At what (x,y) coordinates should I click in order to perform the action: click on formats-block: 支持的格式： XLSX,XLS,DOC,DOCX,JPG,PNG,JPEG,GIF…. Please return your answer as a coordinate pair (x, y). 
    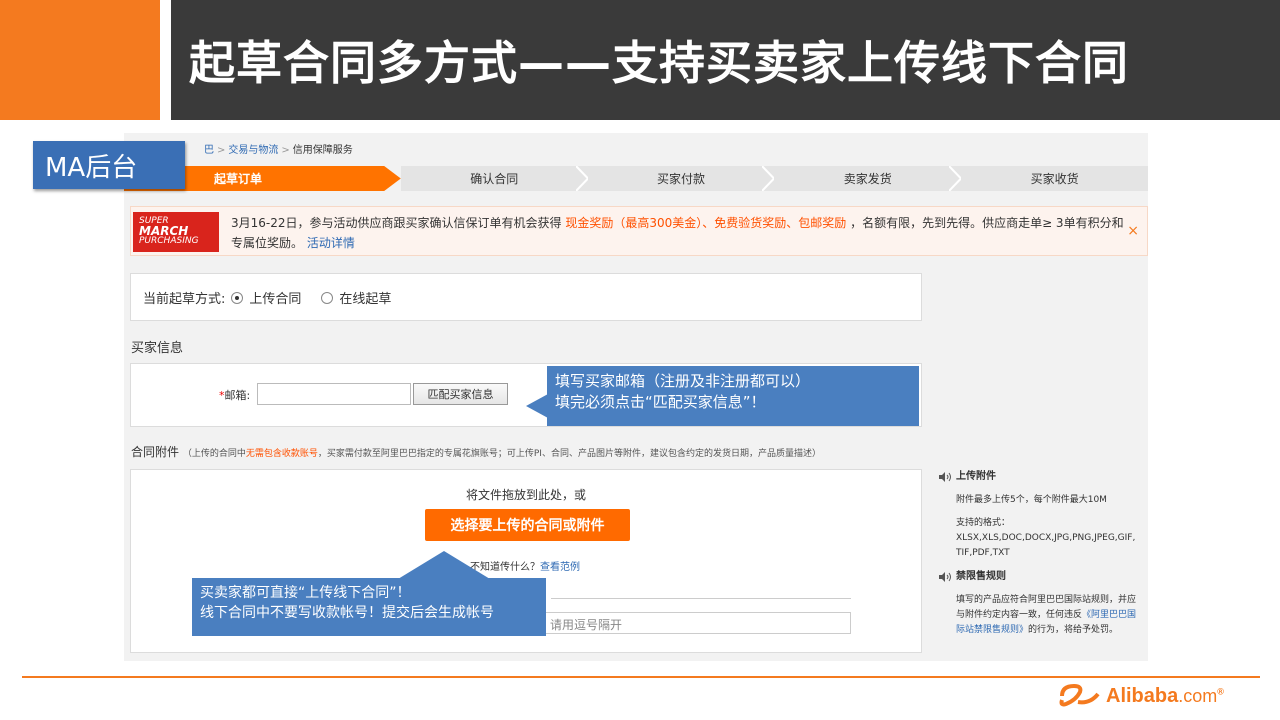
    Looking at the image, I should click on (1038, 538).